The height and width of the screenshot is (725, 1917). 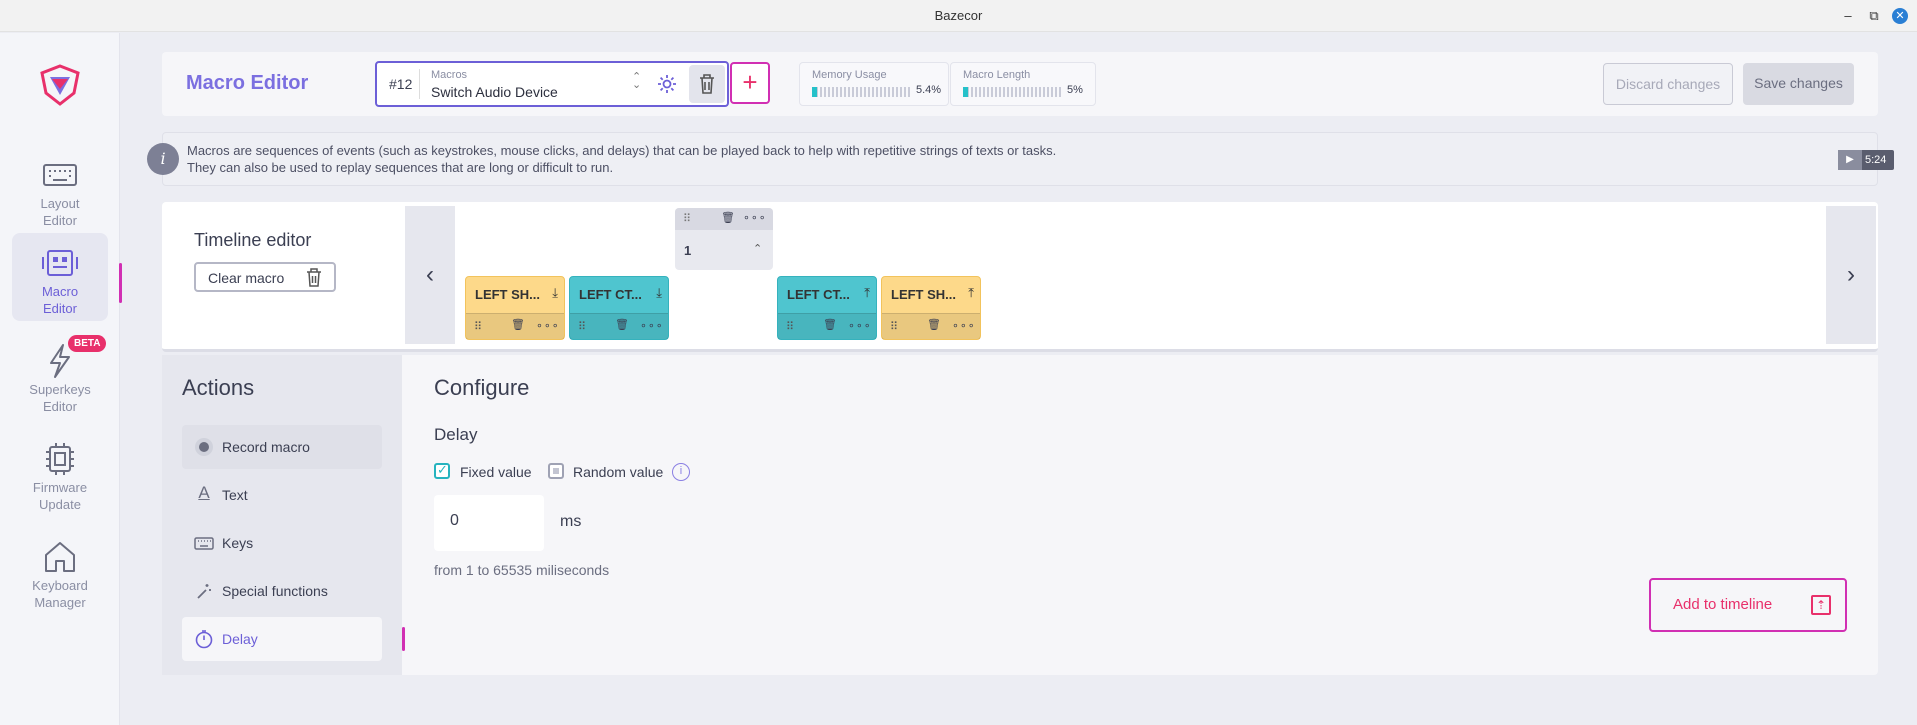 I want to click on bazecor-logo, so click(x=60, y=85).